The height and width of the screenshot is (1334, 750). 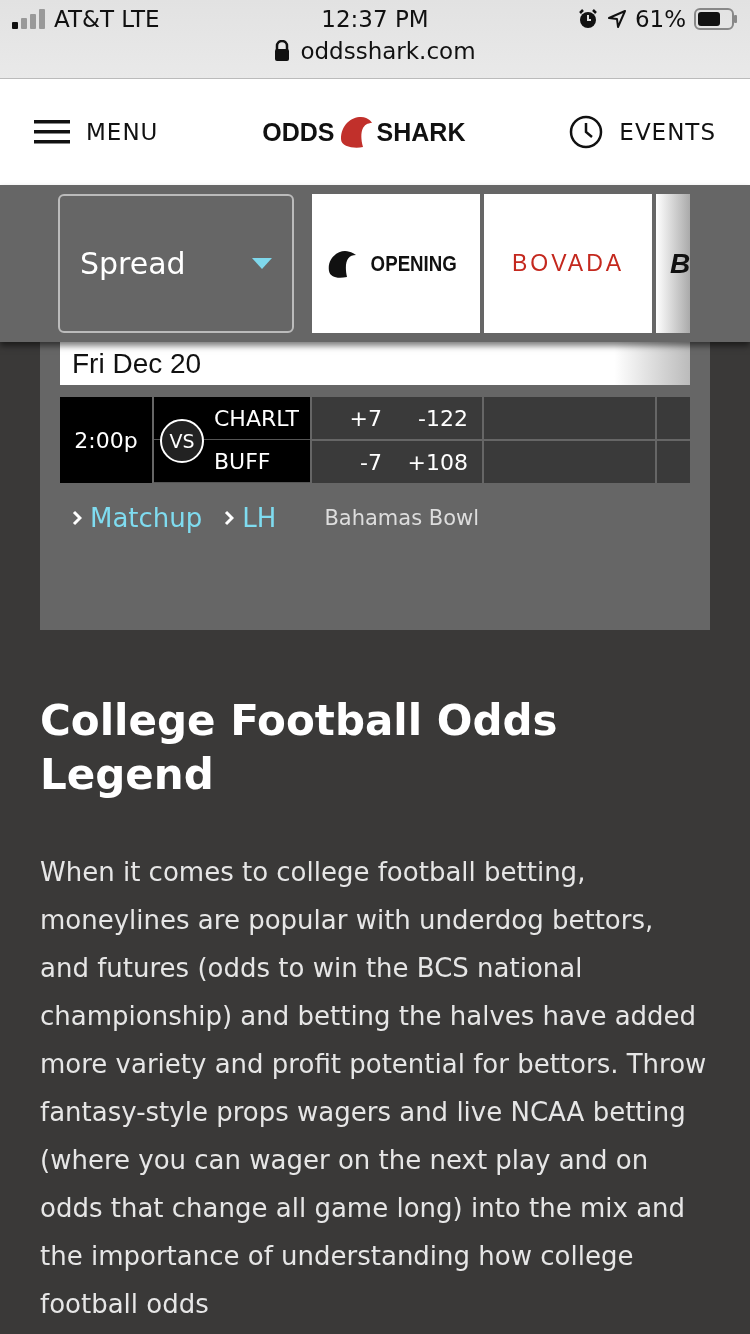 What do you see at coordinates (52, 132) in the screenshot?
I see `menu-icon` at bounding box center [52, 132].